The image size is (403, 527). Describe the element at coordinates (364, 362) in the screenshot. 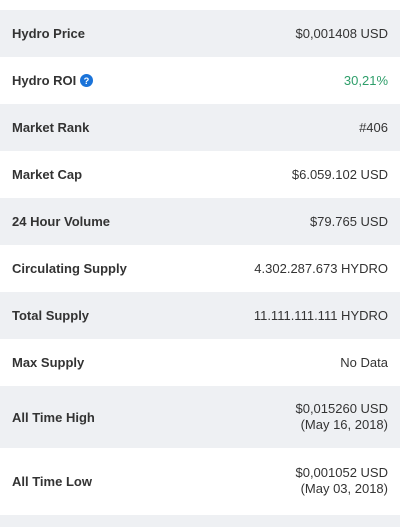

I see `stat-value: No Data` at that location.